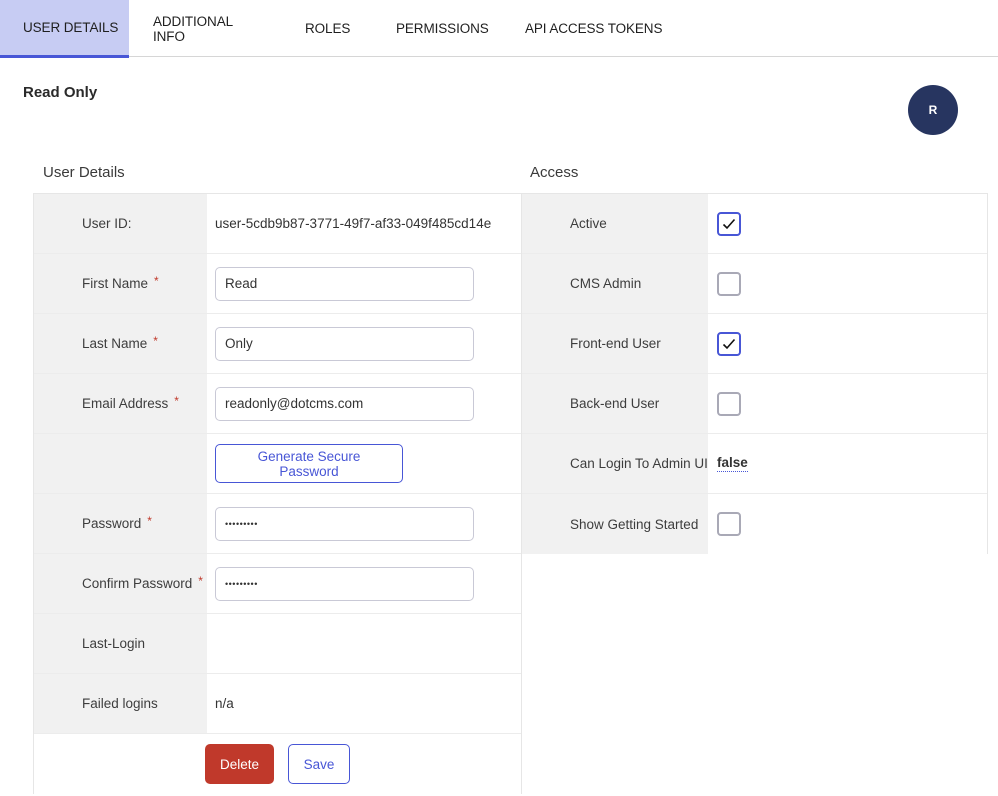  Describe the element at coordinates (125, 403) in the screenshot. I see `email-label-text: Email Address` at that location.